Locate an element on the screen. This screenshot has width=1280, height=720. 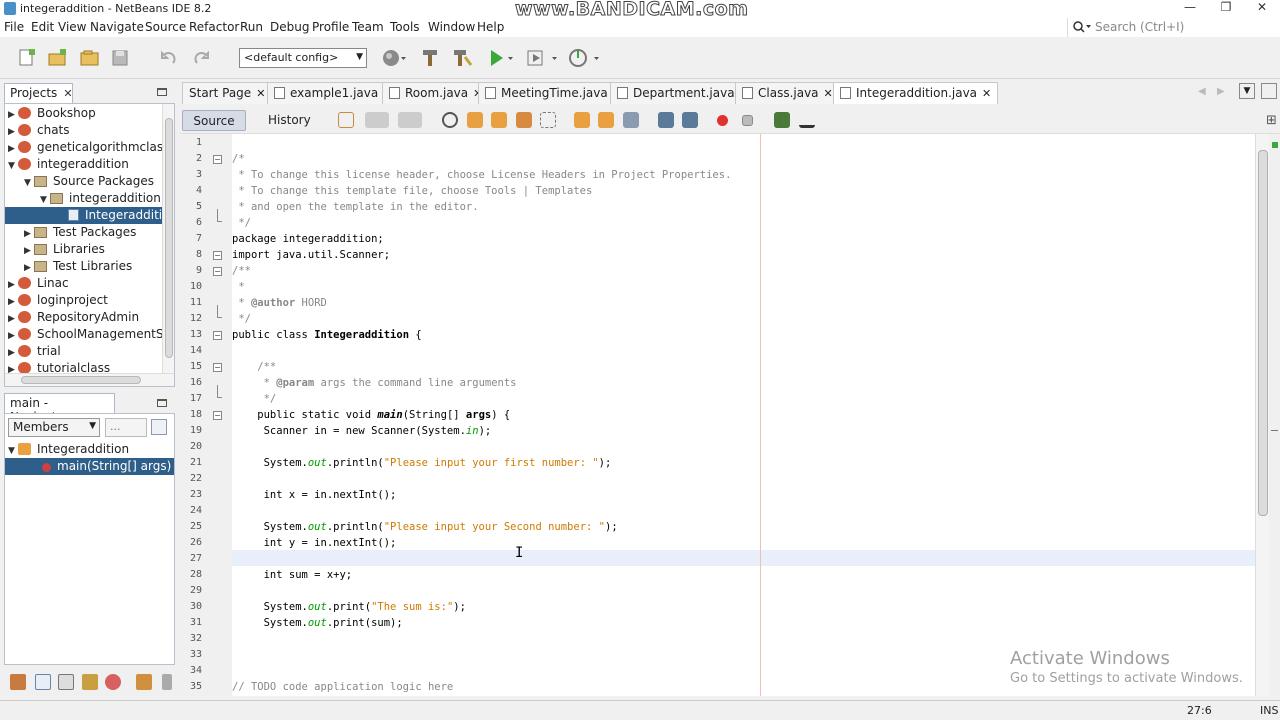
stop-macro-icon is located at coordinates (747, 120).